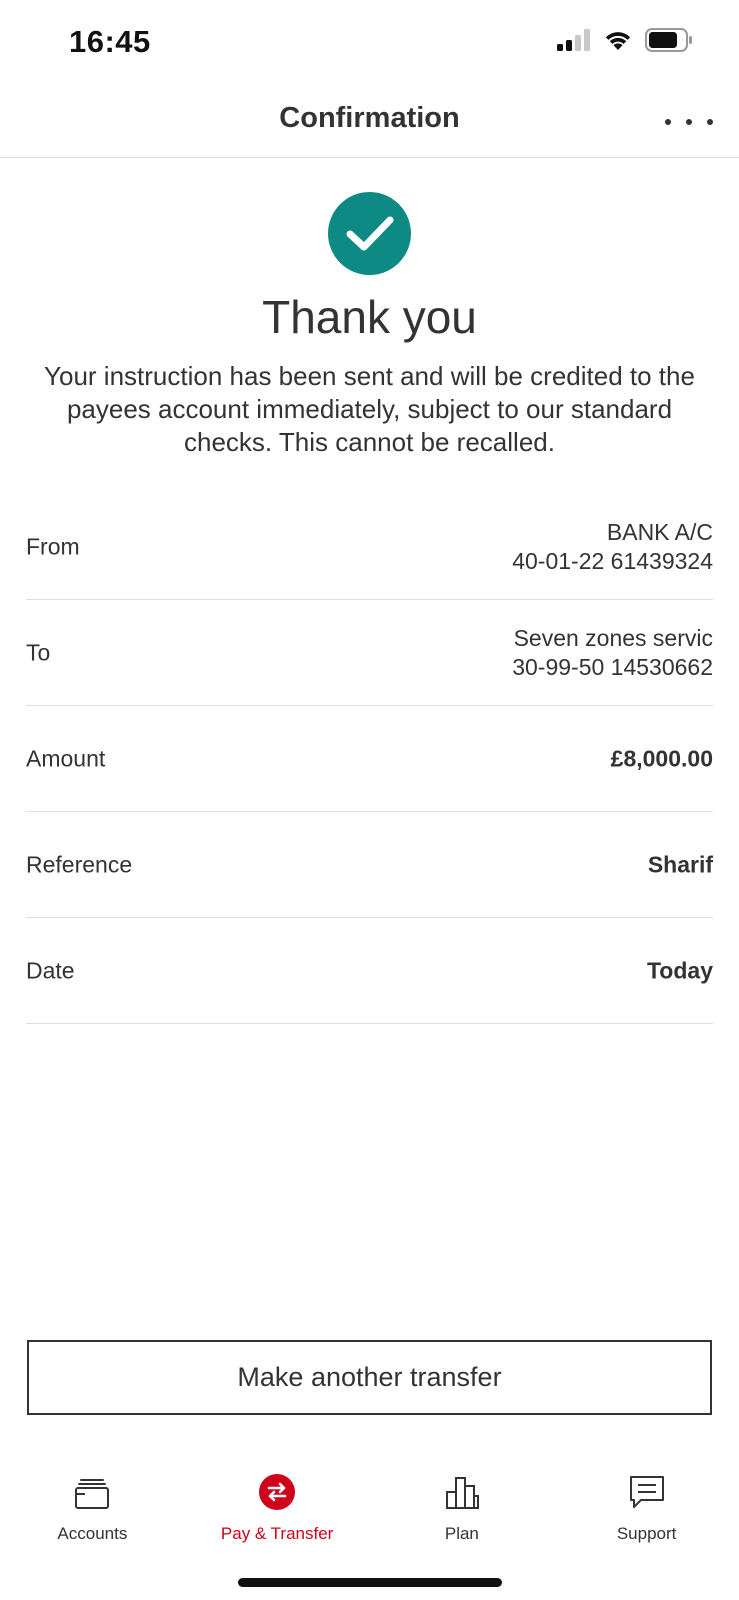 The width and height of the screenshot is (739, 1600). I want to click on tab-support: Support, so click(646, 1510).